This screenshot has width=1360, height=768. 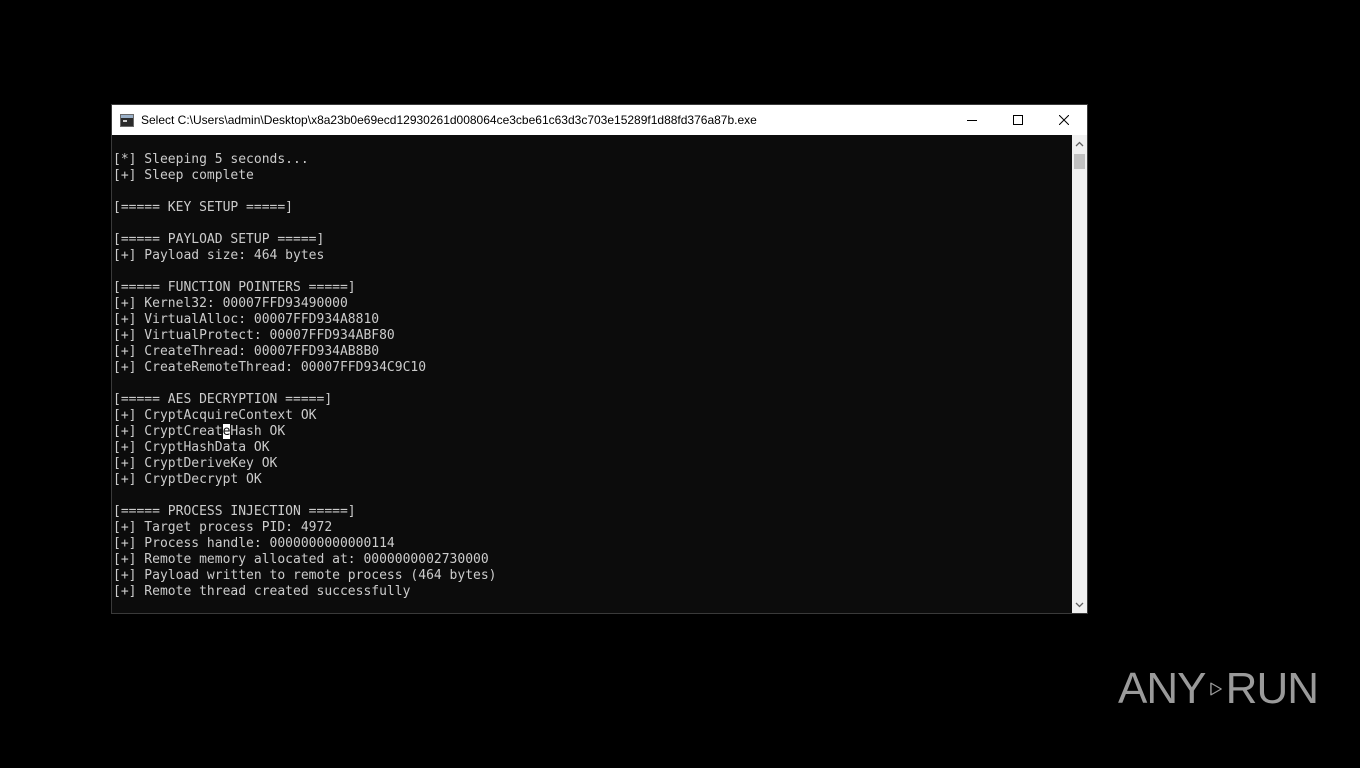 I want to click on console-line: [+] VirtualAlloc: 00007FFD934A8810, so click(x=246, y=319).